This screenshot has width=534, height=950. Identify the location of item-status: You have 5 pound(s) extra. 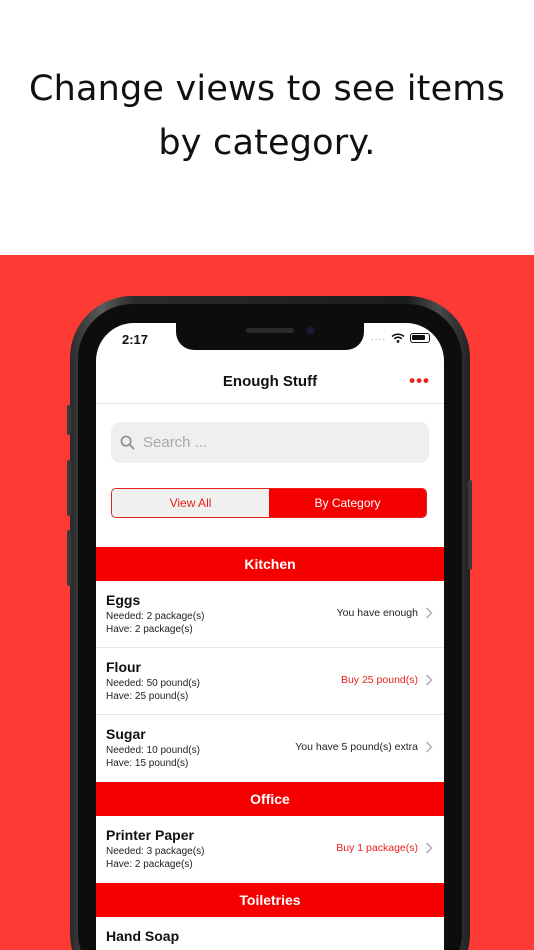
(356, 747).